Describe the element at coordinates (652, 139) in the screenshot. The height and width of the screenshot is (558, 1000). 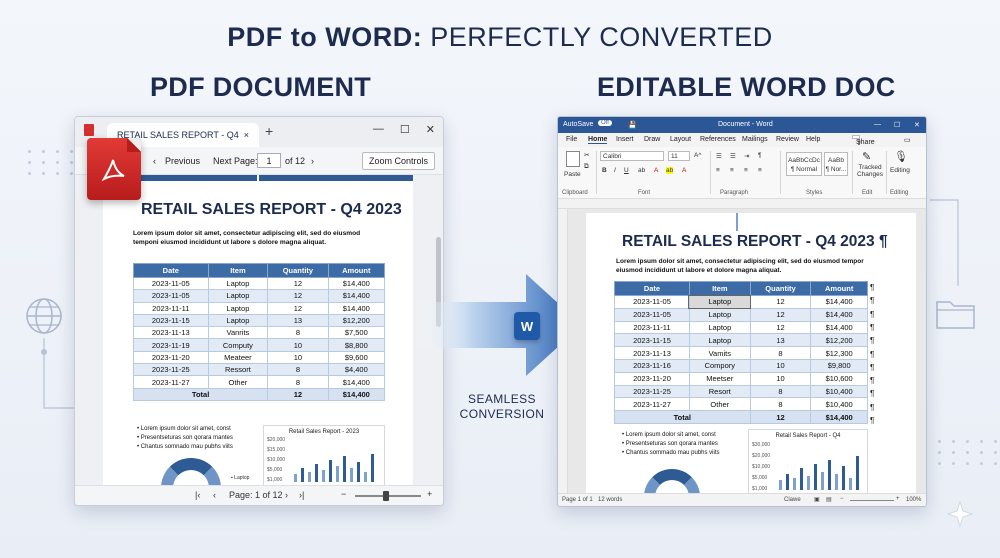
I see `tab-draw: Draw` at that location.